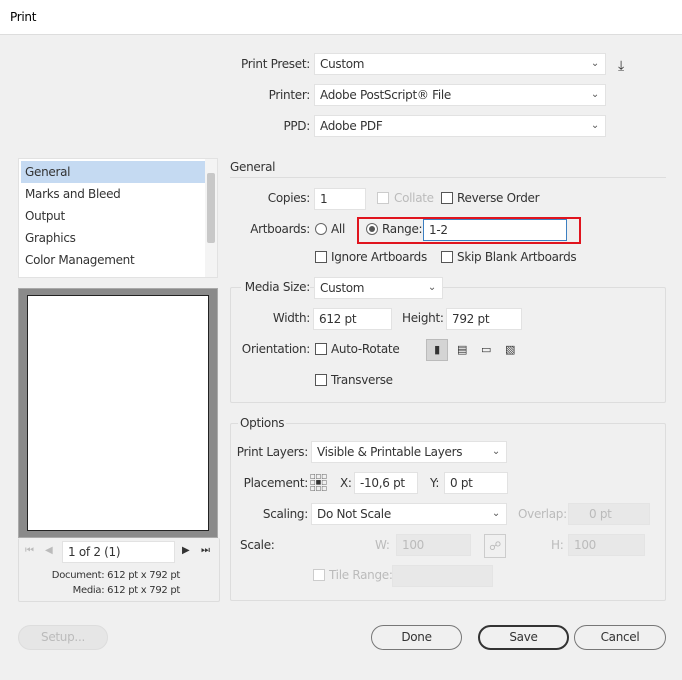 This screenshot has height=680, width=682. Describe the element at coordinates (257, 545) in the screenshot. I see `scale-label: Scale:` at that location.